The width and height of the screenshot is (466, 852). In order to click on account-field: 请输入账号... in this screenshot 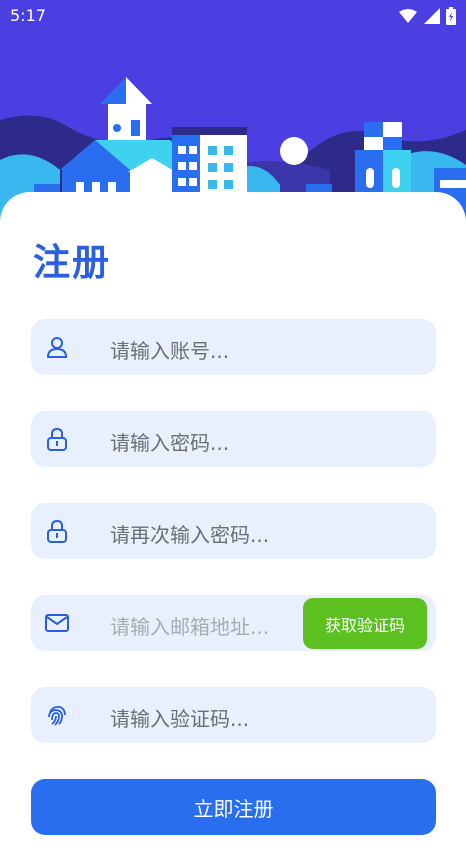, I will do `click(233, 347)`.